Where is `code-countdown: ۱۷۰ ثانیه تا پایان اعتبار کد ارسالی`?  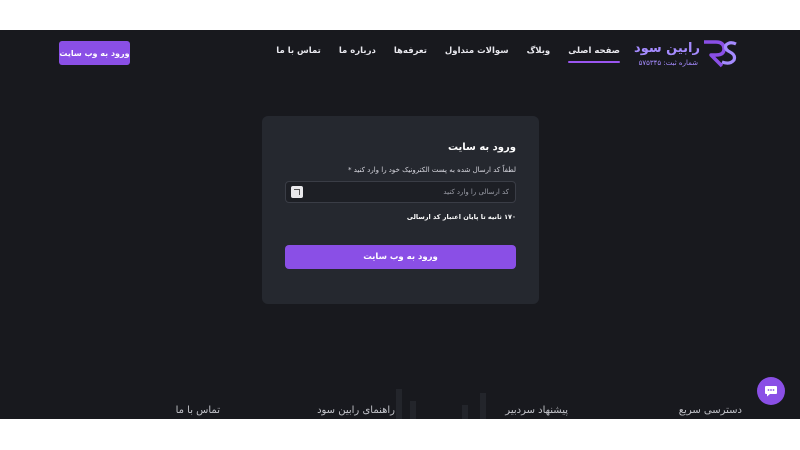 code-countdown: ۱۷۰ ثانیه تا پایان اعتبار کد ارسالی is located at coordinates (461, 217).